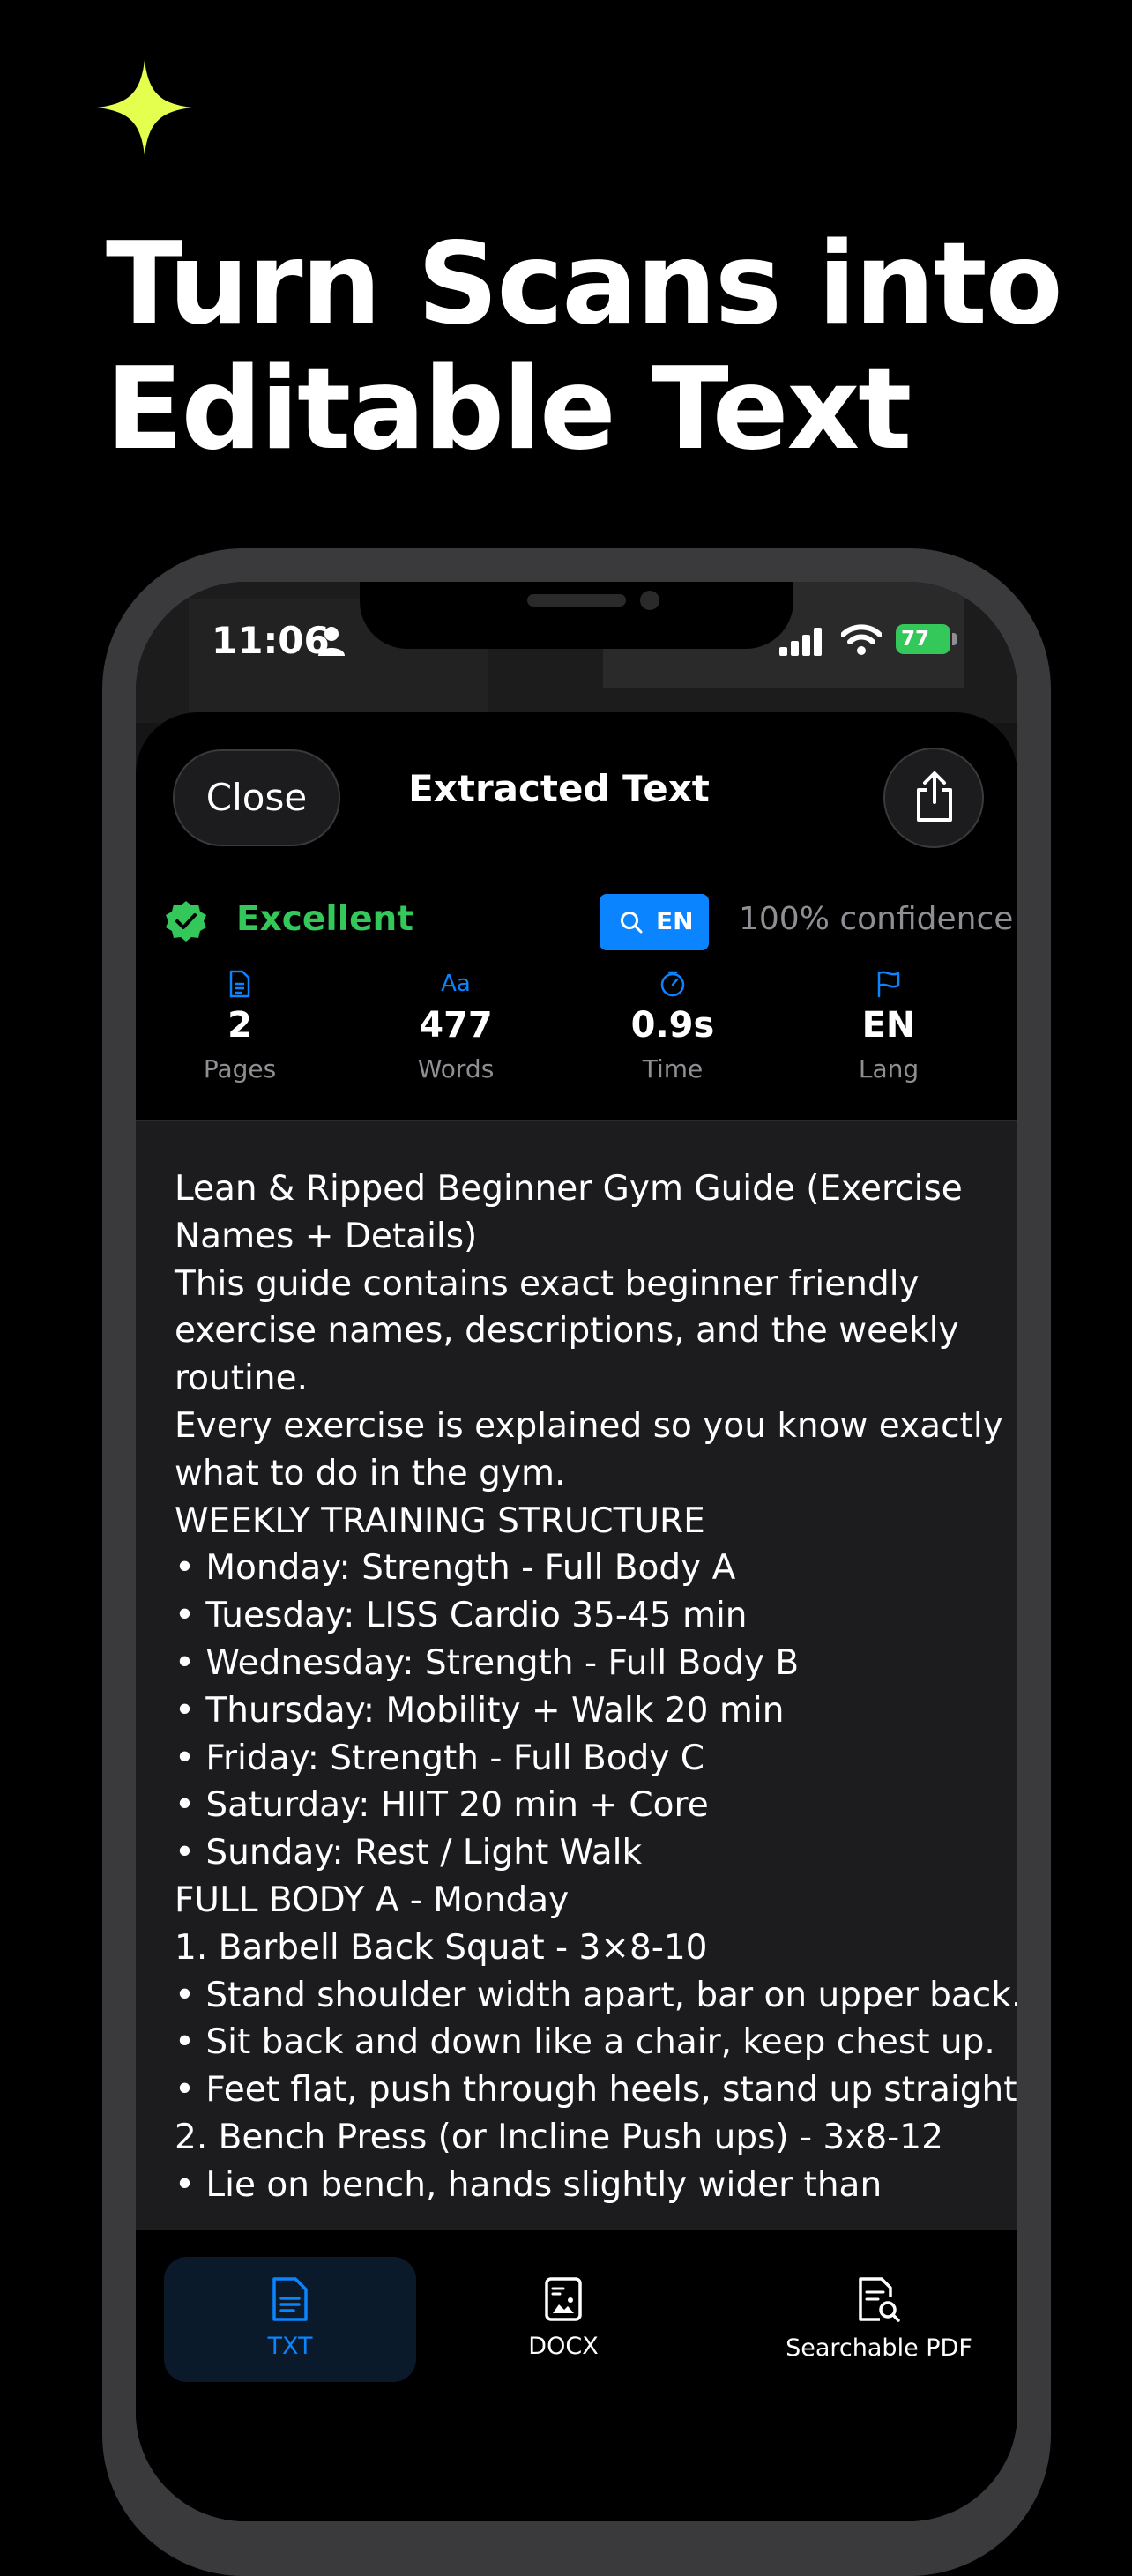 Image resolution: width=1132 pixels, height=2576 pixels. I want to click on extracted-text-line: • Sunday: Rest / Light Walk, so click(409, 1853).